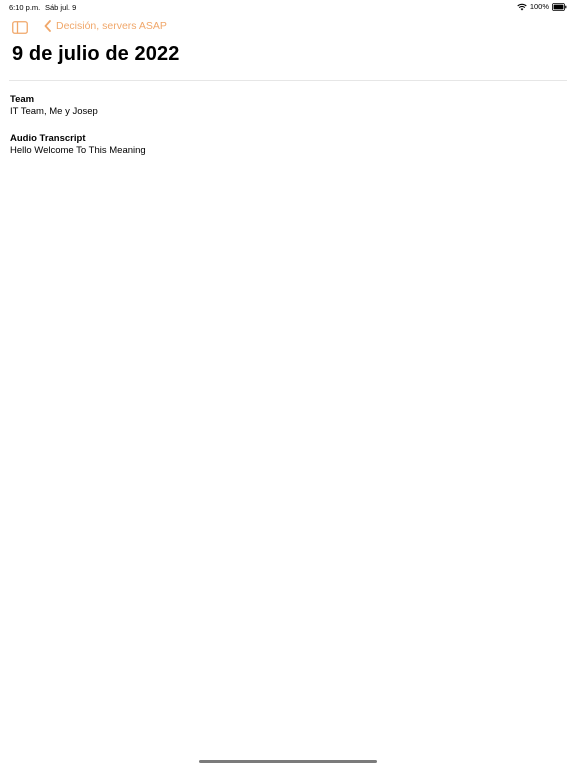 The image size is (576, 768). Describe the element at coordinates (48, 138) in the screenshot. I see `audio-transcript-label: Audio Transcript` at that location.